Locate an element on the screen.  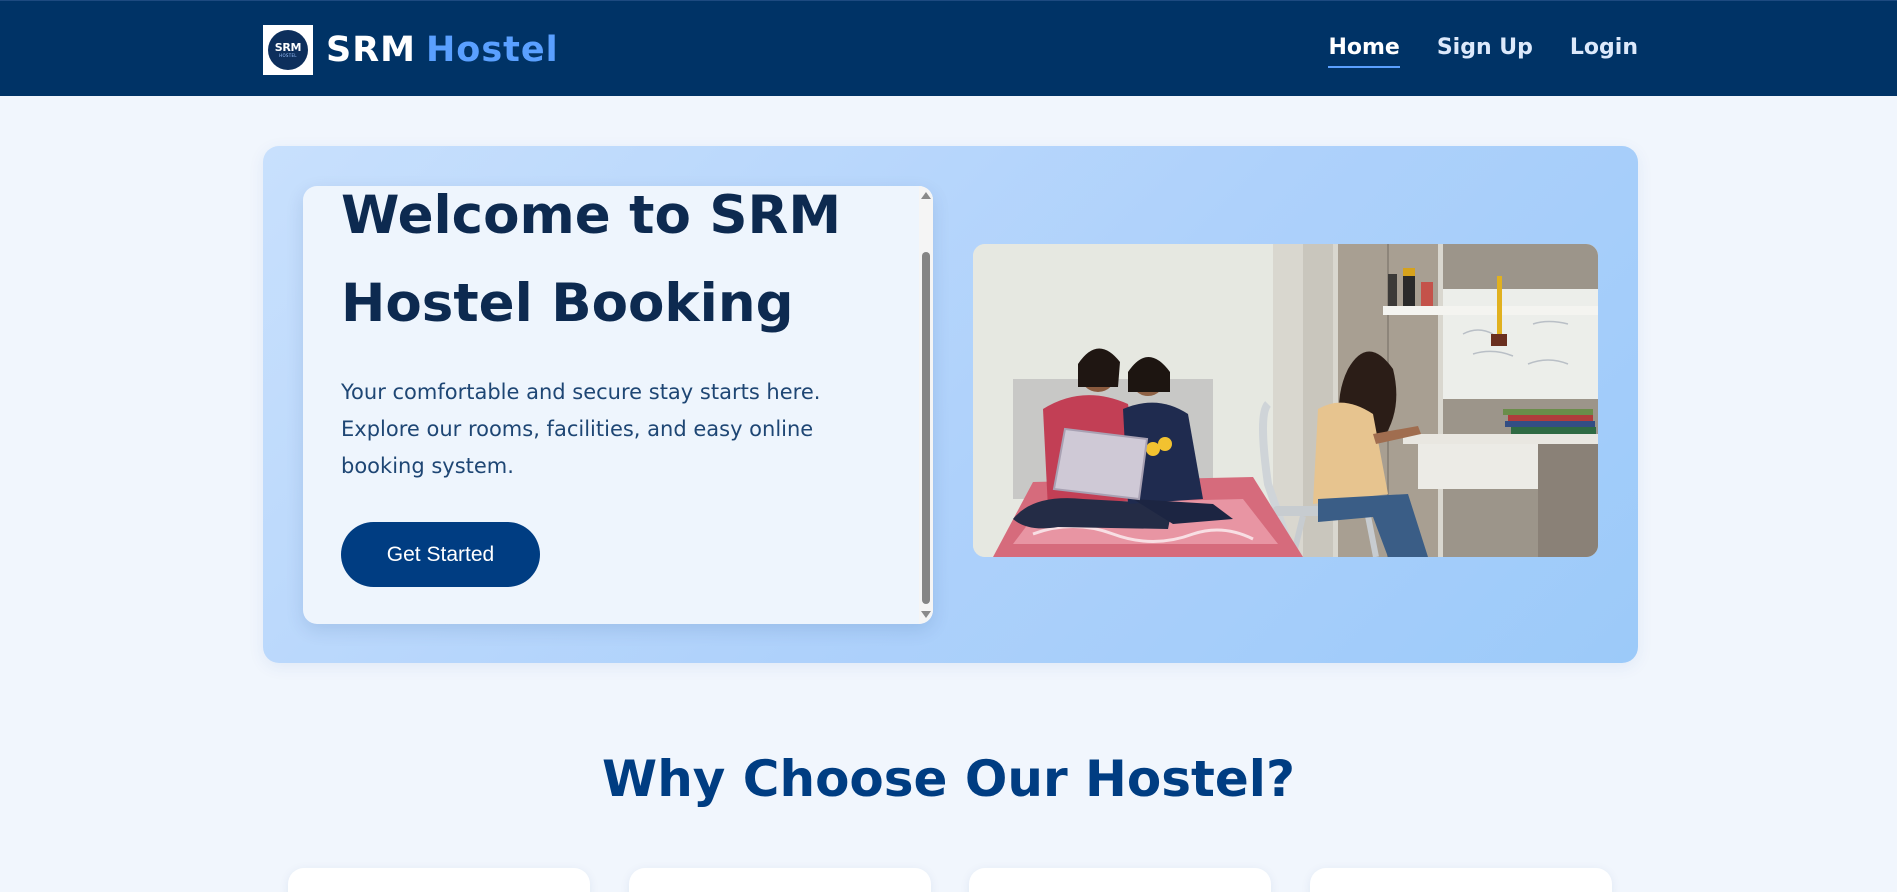
features-heading: Why Choose Our Hostel? is located at coordinates (948, 779).